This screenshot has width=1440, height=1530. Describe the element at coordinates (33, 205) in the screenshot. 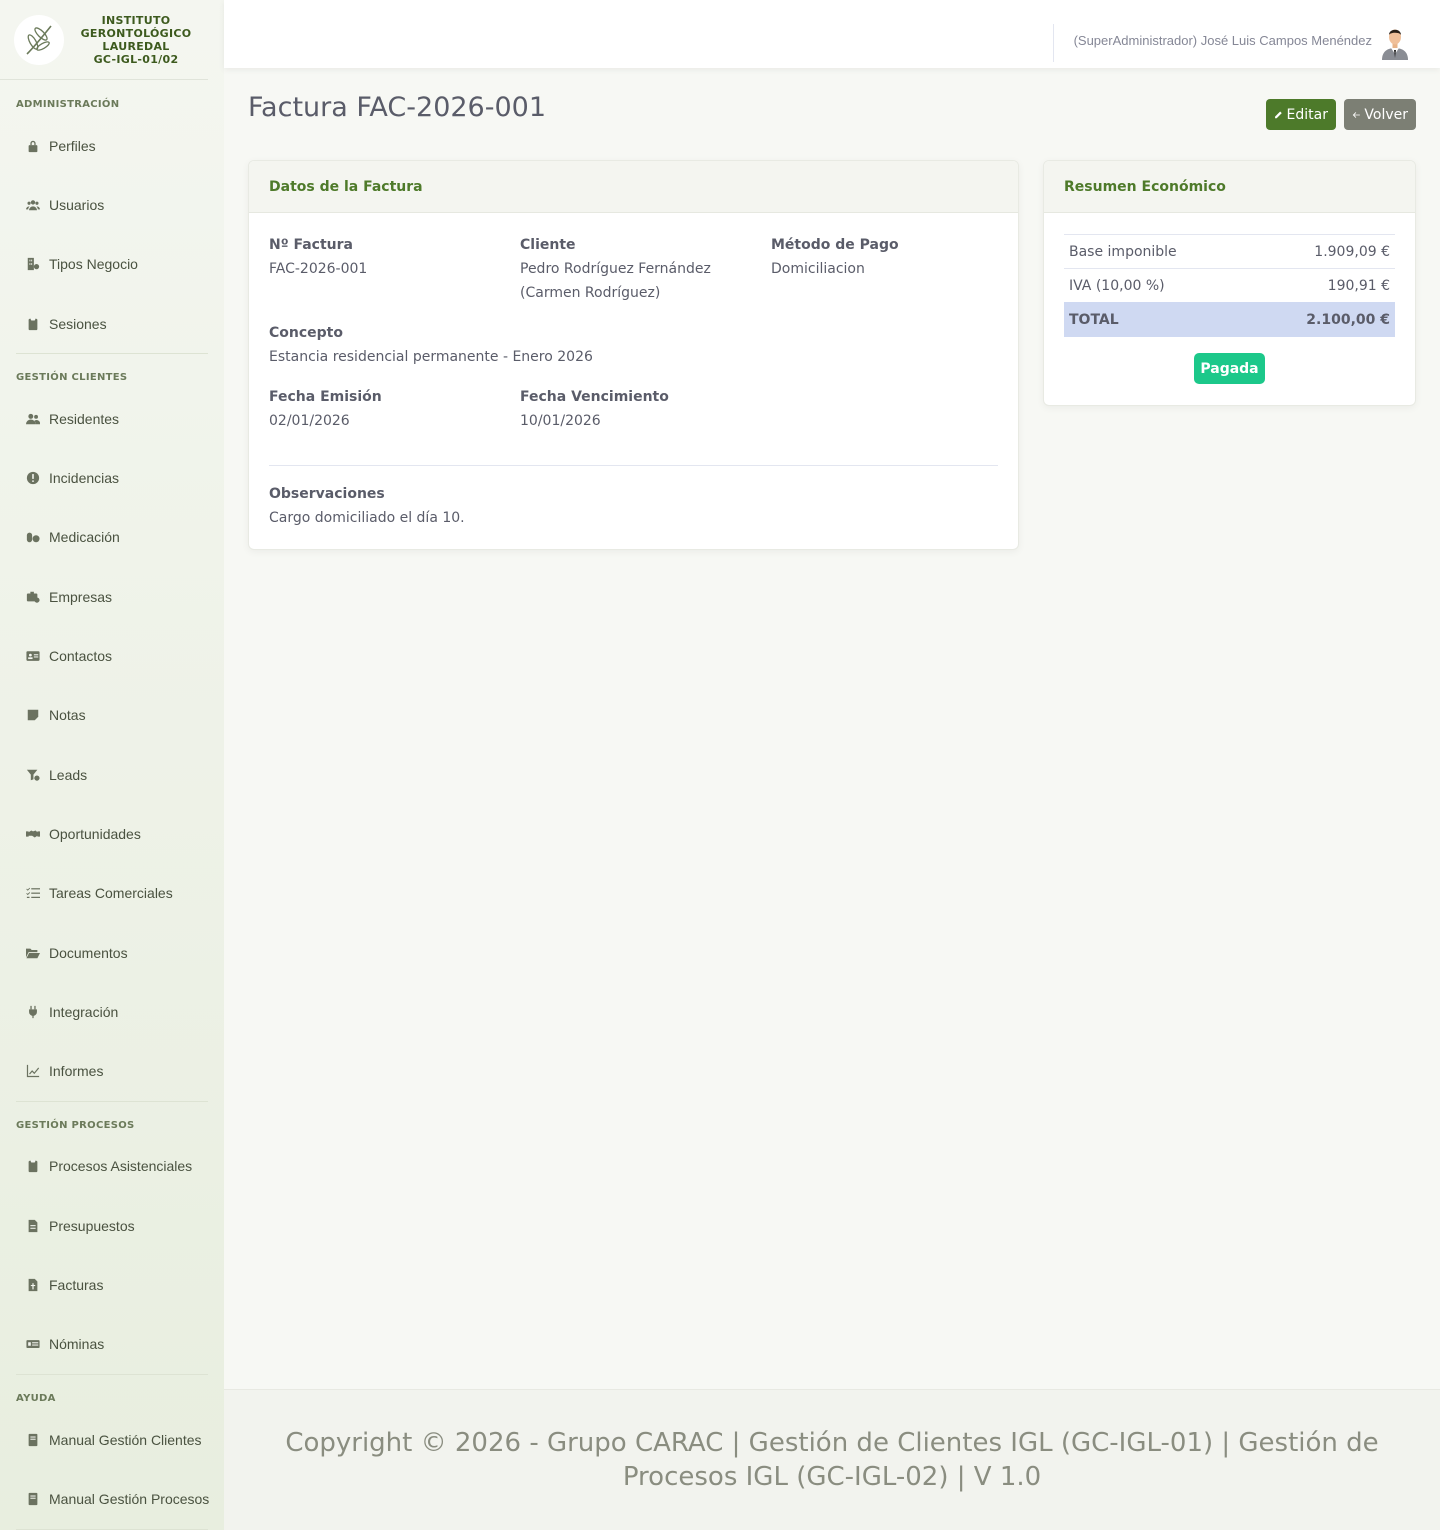

I see `users-icon` at that location.